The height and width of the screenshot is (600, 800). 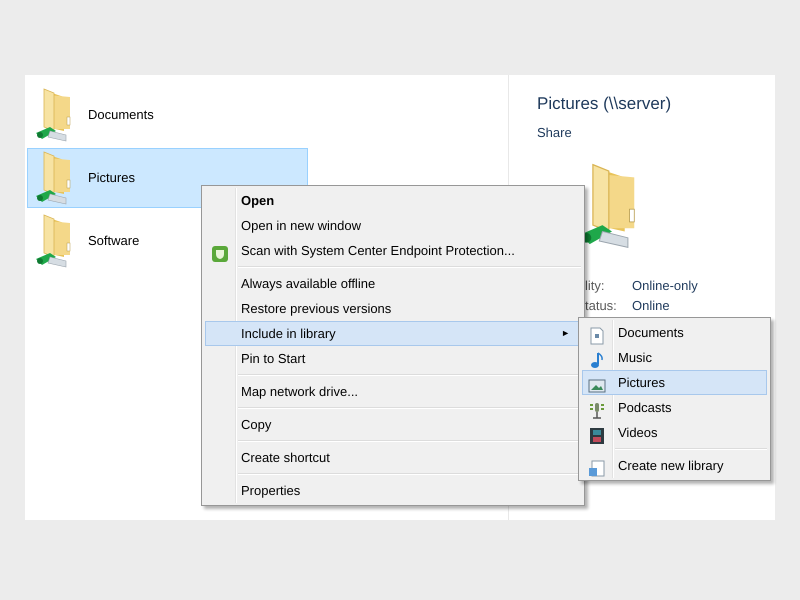 What do you see at coordinates (393, 225) in the screenshot?
I see `menu-item: Open in new window` at bounding box center [393, 225].